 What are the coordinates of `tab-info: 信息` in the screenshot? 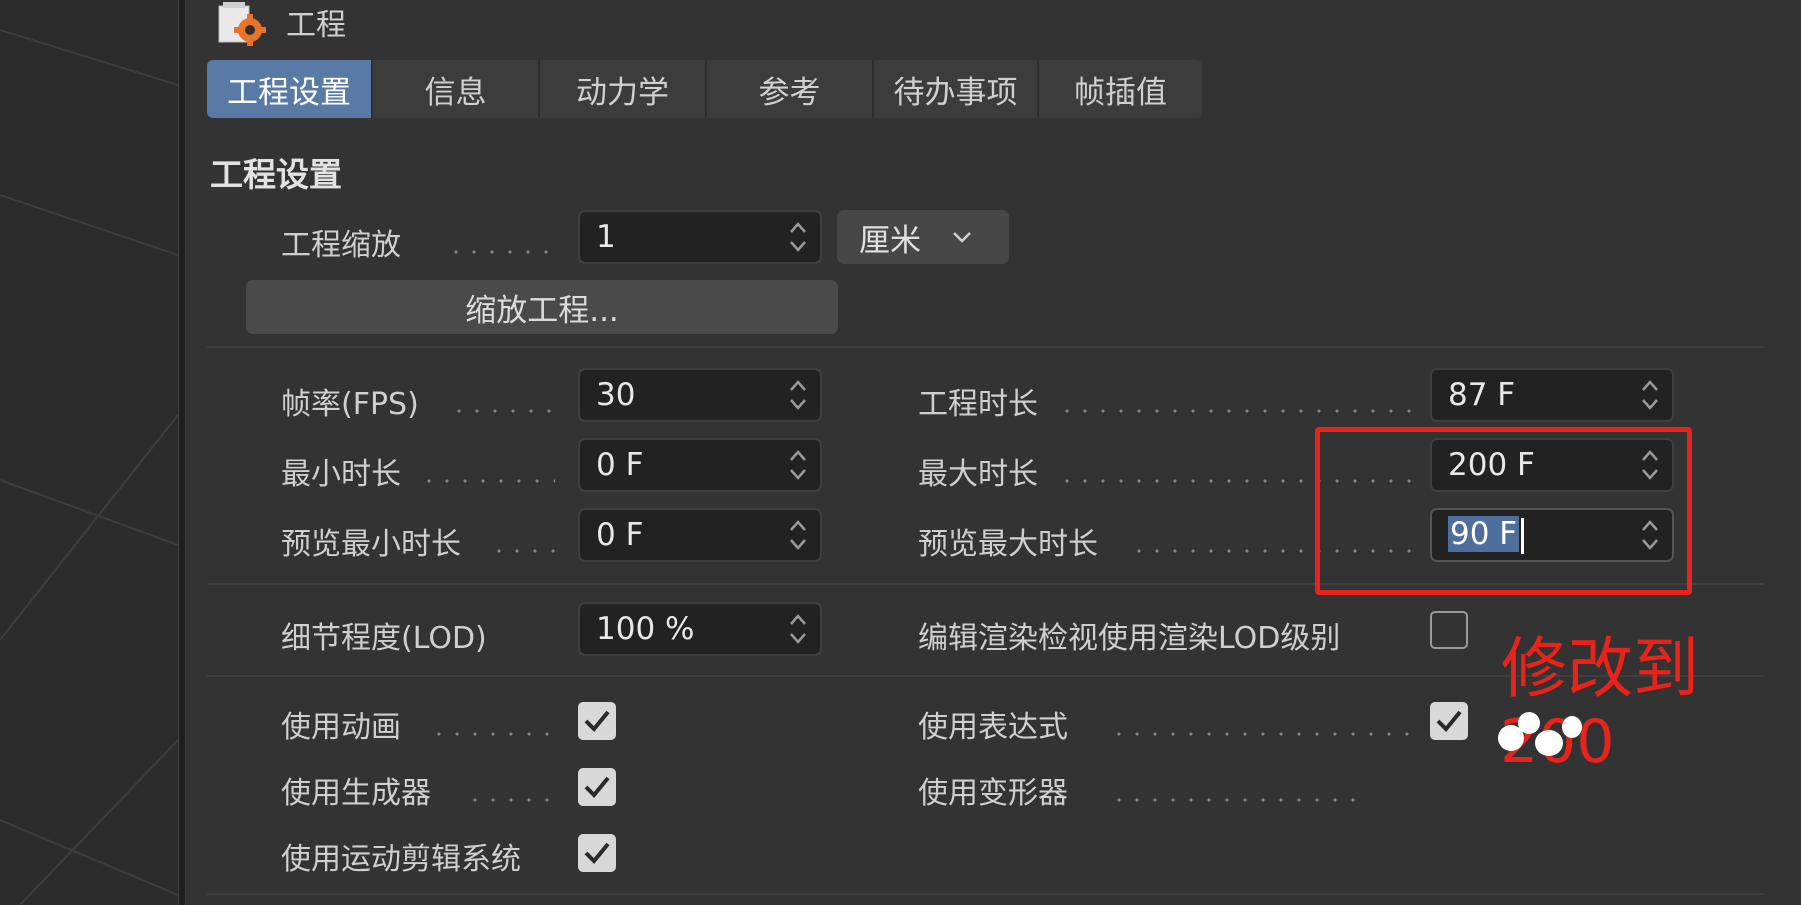 It's located at (456, 89).